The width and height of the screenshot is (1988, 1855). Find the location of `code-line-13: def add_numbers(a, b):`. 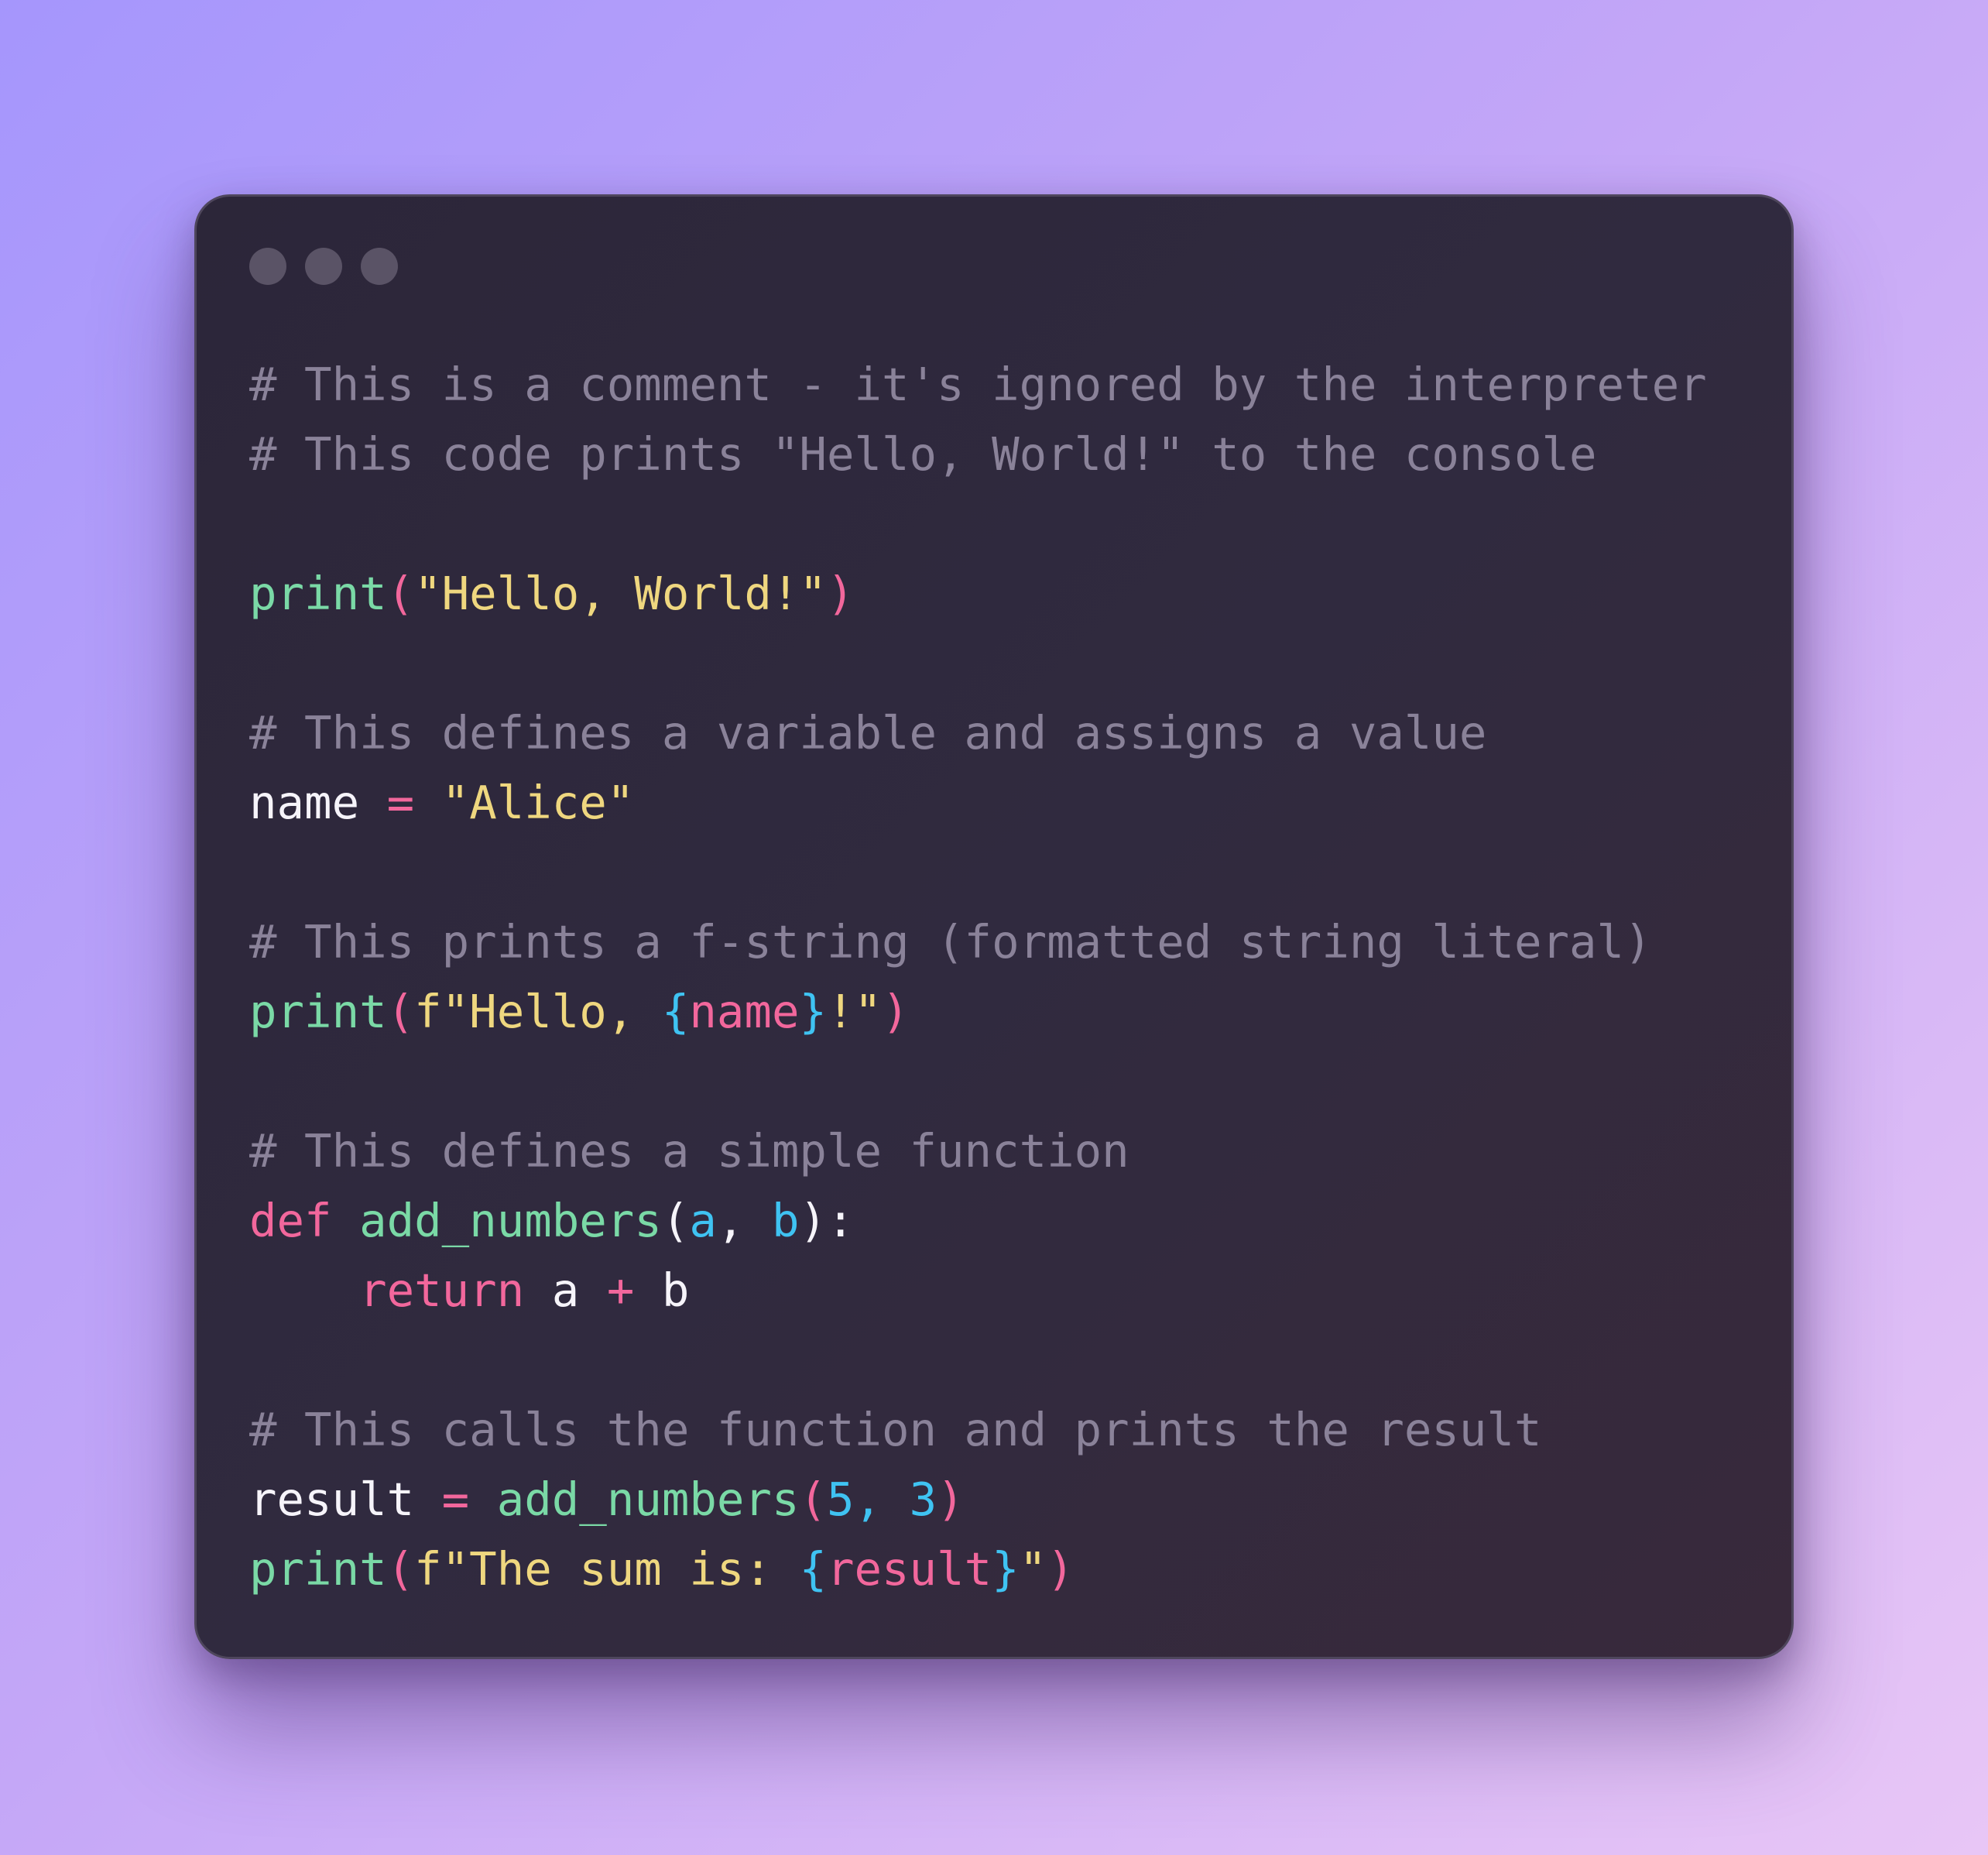

code-line-13: def add_numbers(a, b): is located at coordinates (978, 1221).